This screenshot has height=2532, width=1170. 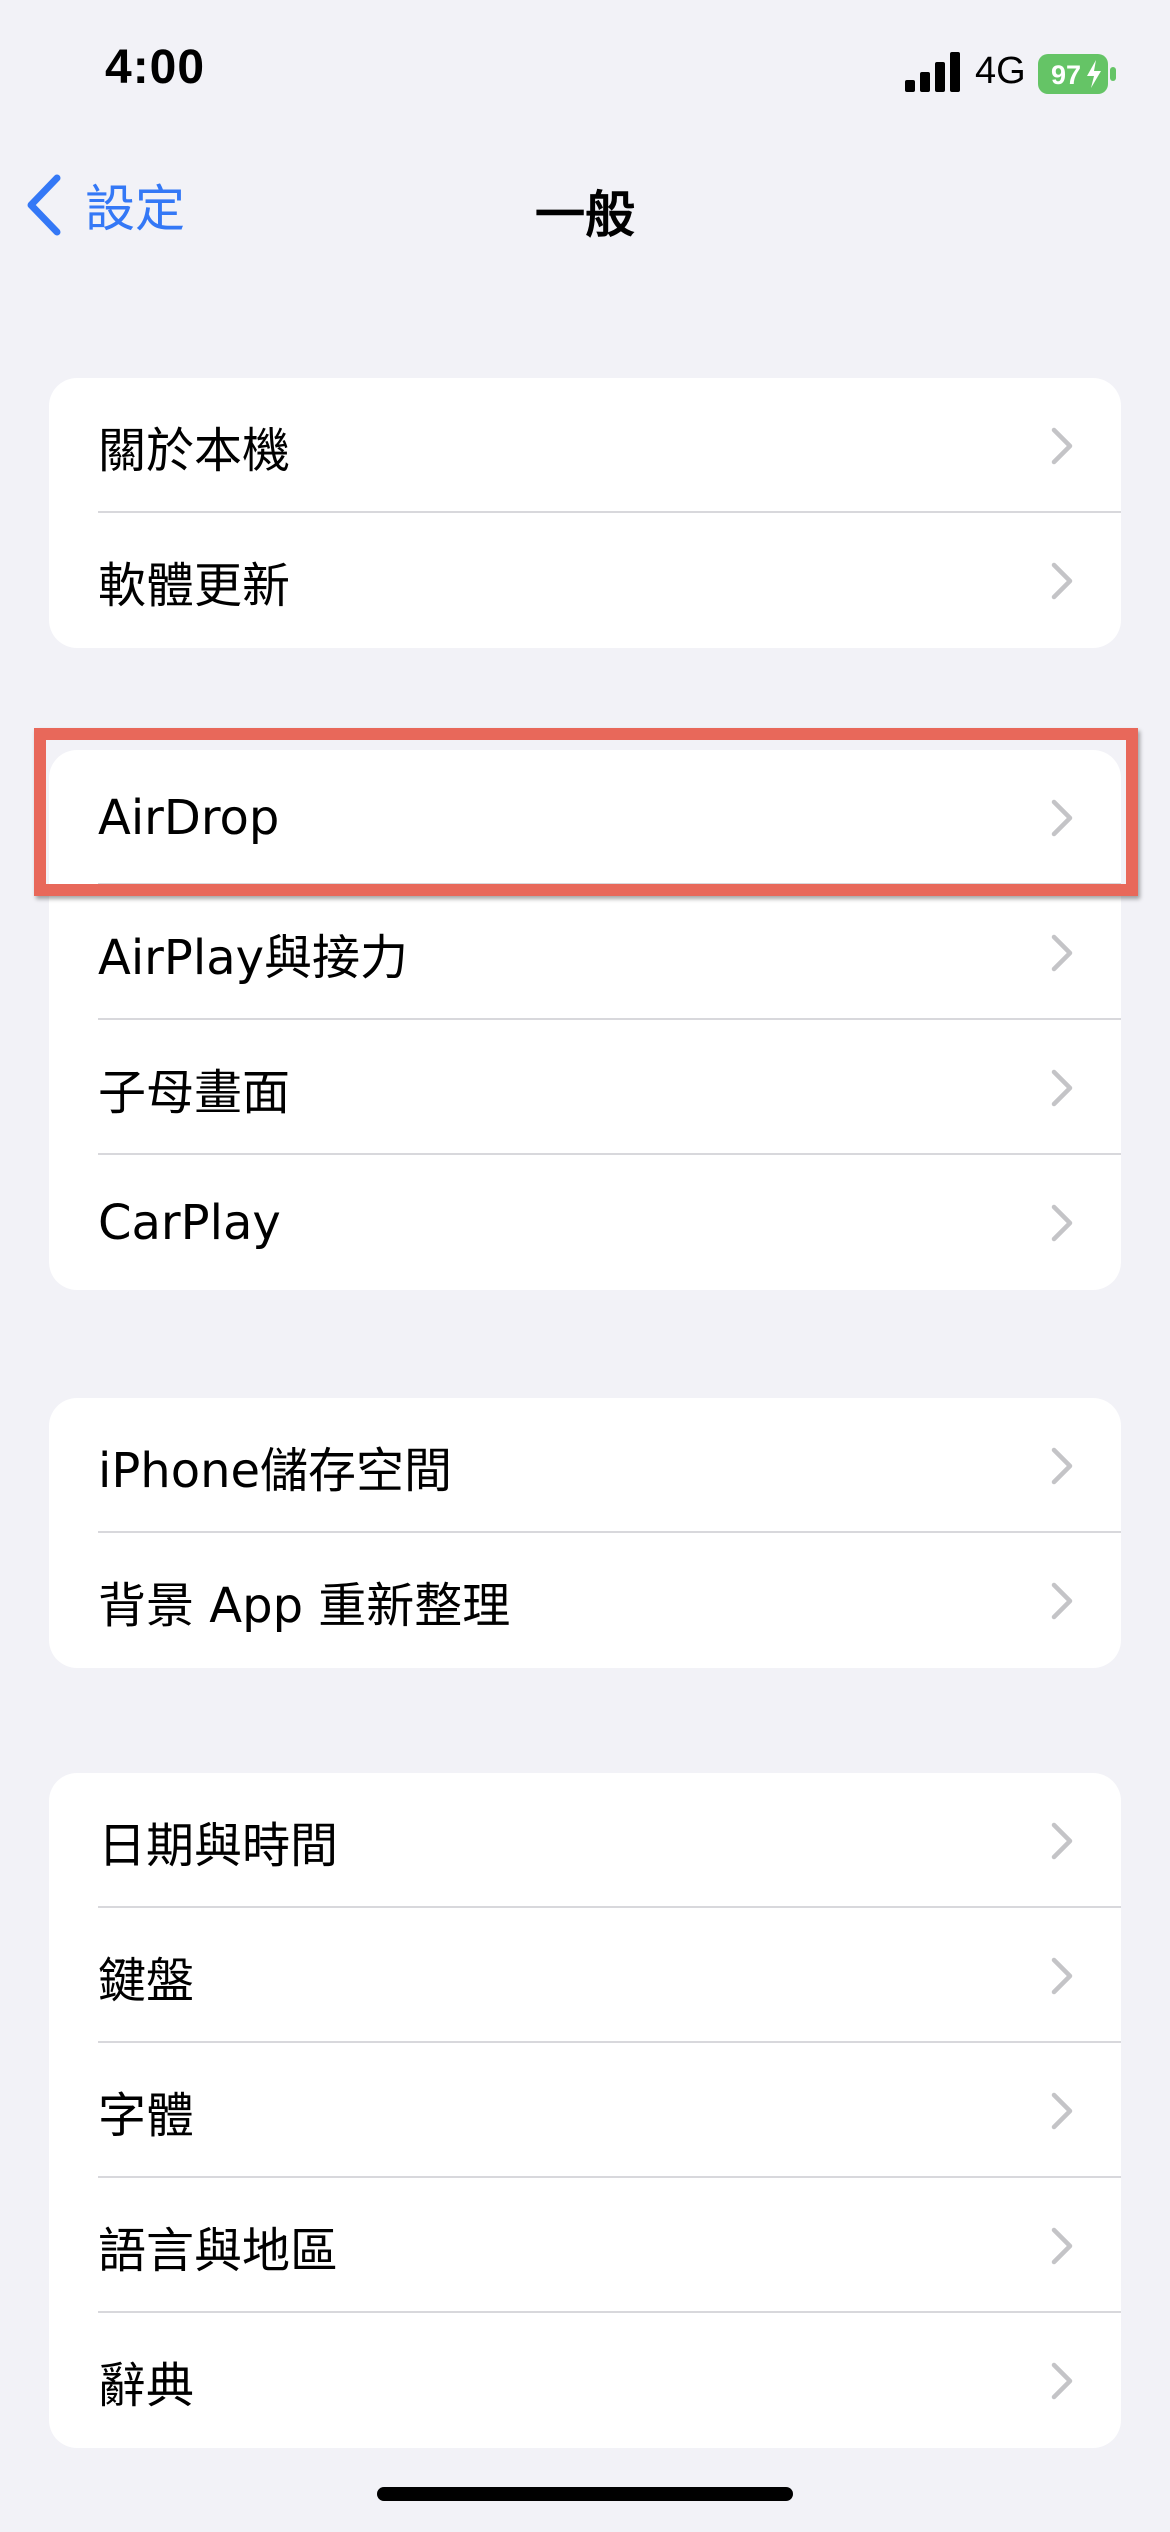 What do you see at coordinates (585, 1600) in the screenshot?
I see `list-item-background-app-refresh: 背景 App 重新整理` at bounding box center [585, 1600].